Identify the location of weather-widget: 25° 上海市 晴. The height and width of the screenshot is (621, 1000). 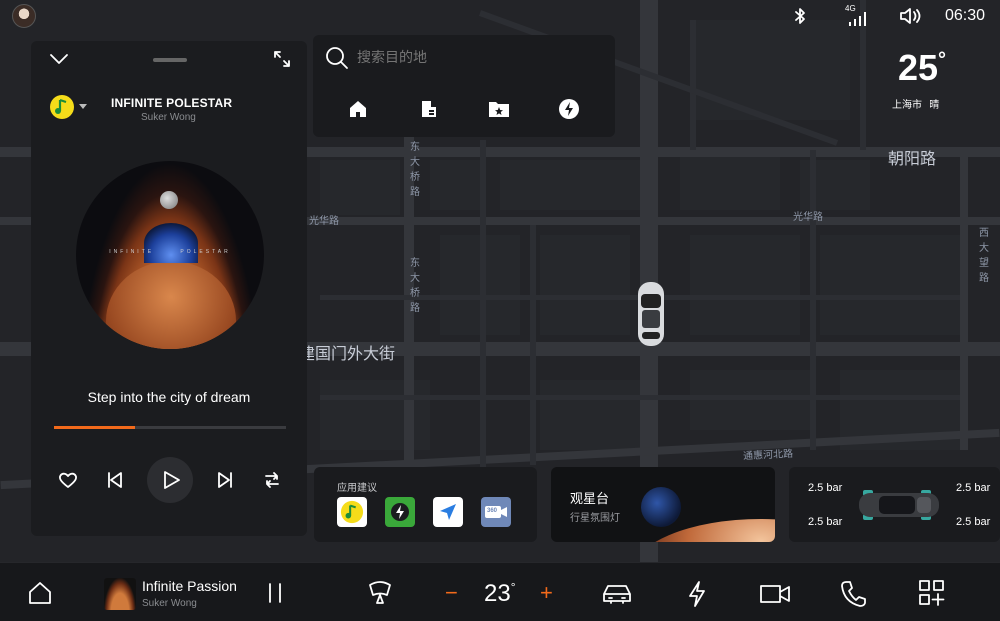
(928, 81).